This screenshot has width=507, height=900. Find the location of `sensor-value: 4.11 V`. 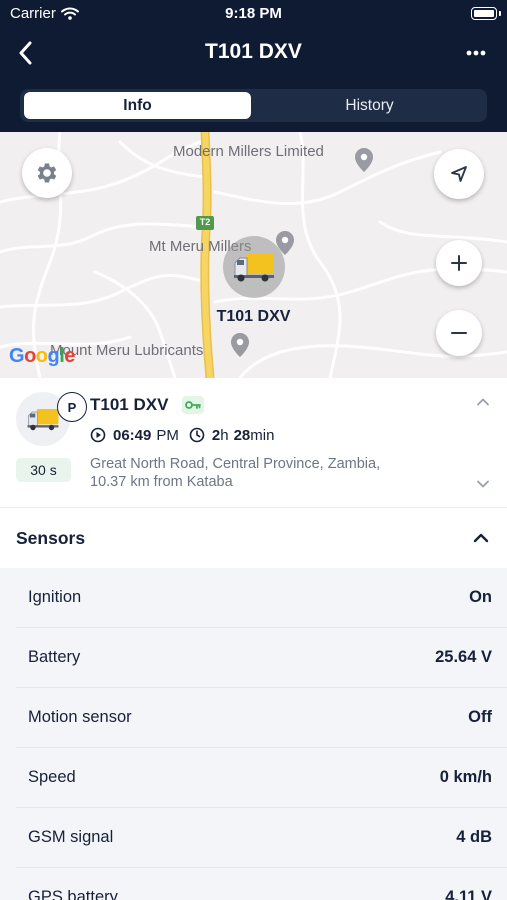

sensor-value: 4.11 V is located at coordinates (468, 894).